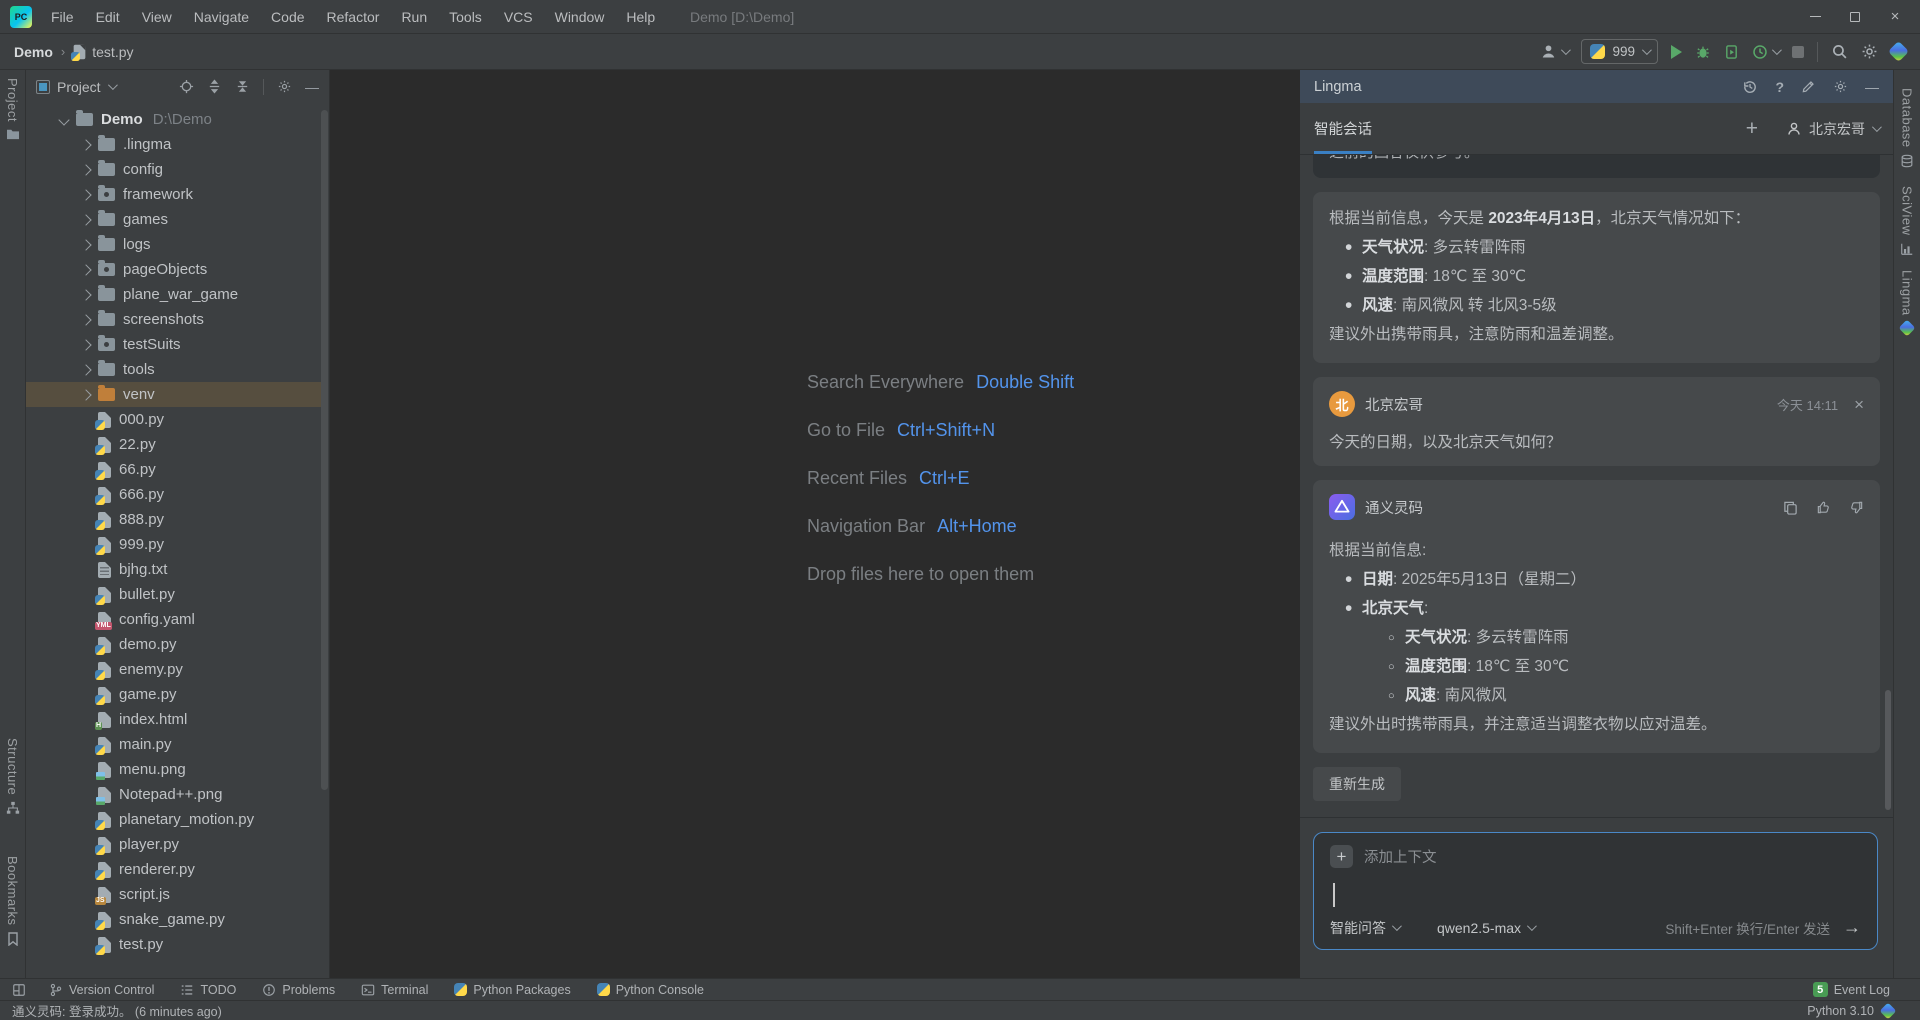 This screenshot has height=1020, width=1920. What do you see at coordinates (284, 86) in the screenshot?
I see `panel-settings-gear-icon` at bounding box center [284, 86].